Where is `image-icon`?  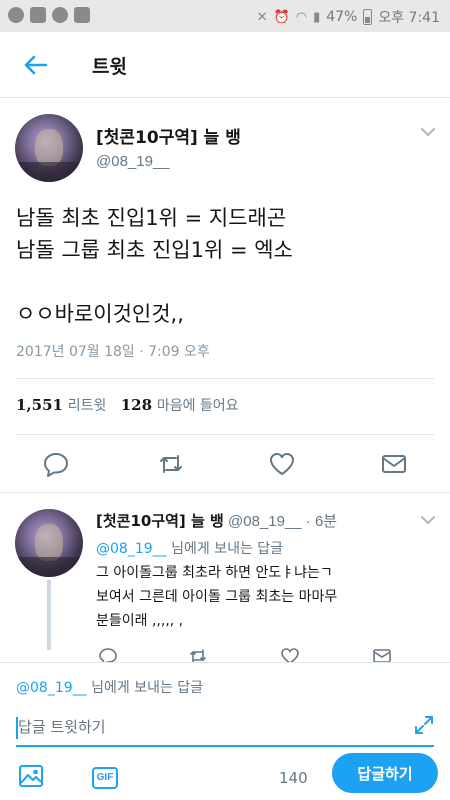 image-icon is located at coordinates (31, 776).